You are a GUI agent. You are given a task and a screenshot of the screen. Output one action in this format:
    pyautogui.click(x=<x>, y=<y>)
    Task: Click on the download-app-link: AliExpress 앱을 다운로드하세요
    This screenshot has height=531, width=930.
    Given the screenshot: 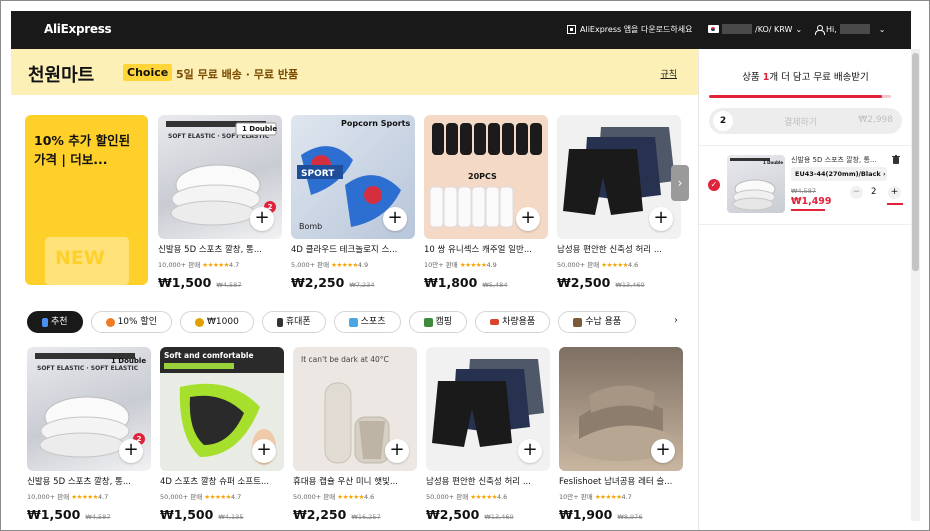 What is the action you would take?
    pyautogui.click(x=629, y=29)
    